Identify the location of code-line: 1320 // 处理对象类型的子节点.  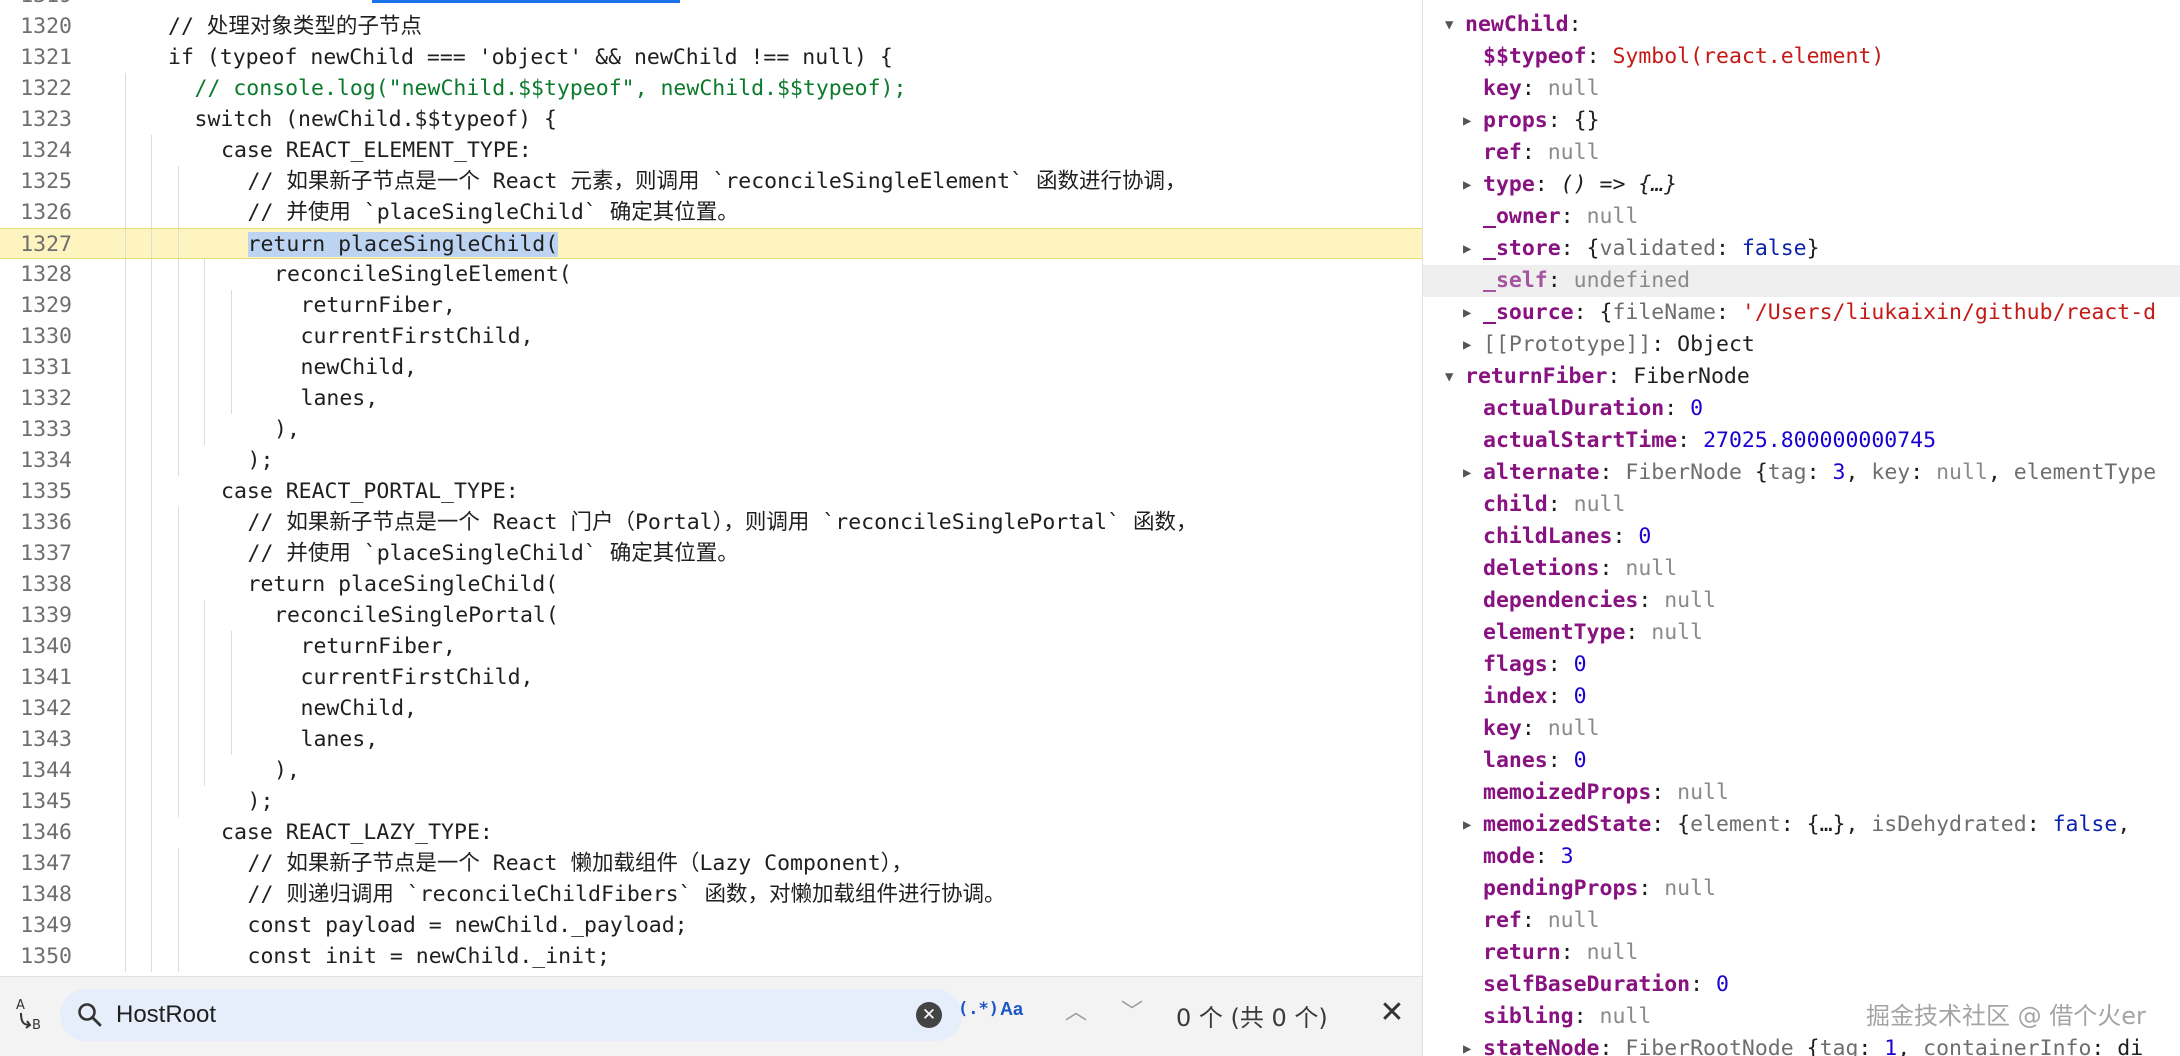
(711, 26).